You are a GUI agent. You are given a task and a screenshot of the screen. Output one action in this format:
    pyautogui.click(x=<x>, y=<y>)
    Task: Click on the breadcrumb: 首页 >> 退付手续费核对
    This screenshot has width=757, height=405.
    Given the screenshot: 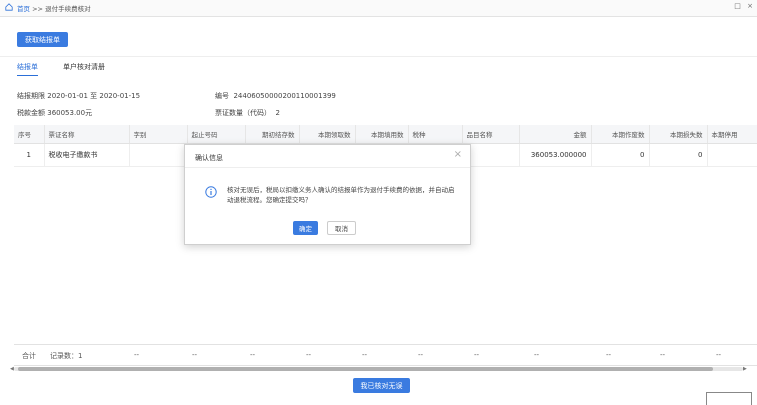 What is the action you would take?
    pyautogui.click(x=54, y=8)
    